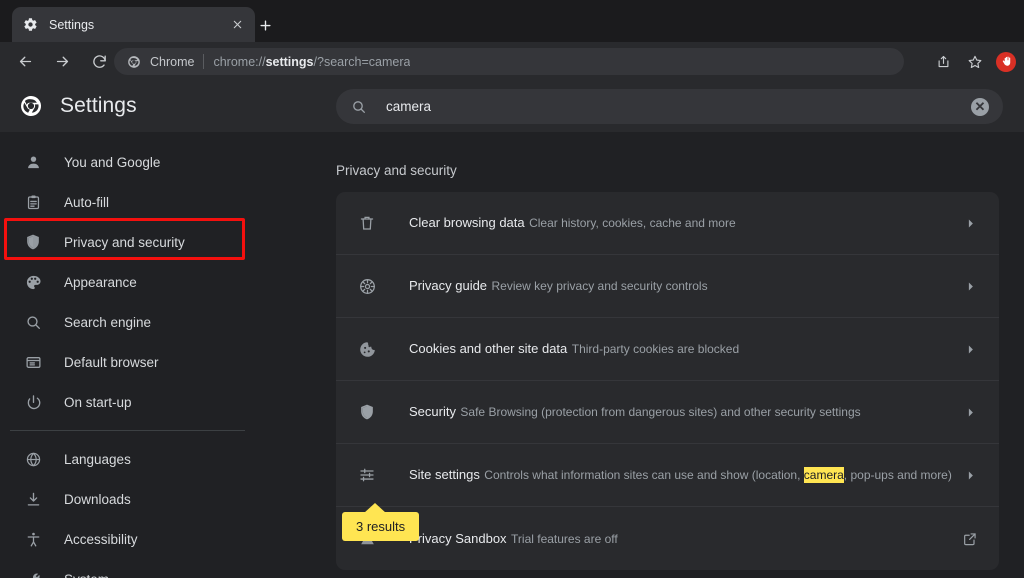 This screenshot has width=1024, height=578. I want to click on url-suffix: /?search=camera, so click(362, 61).